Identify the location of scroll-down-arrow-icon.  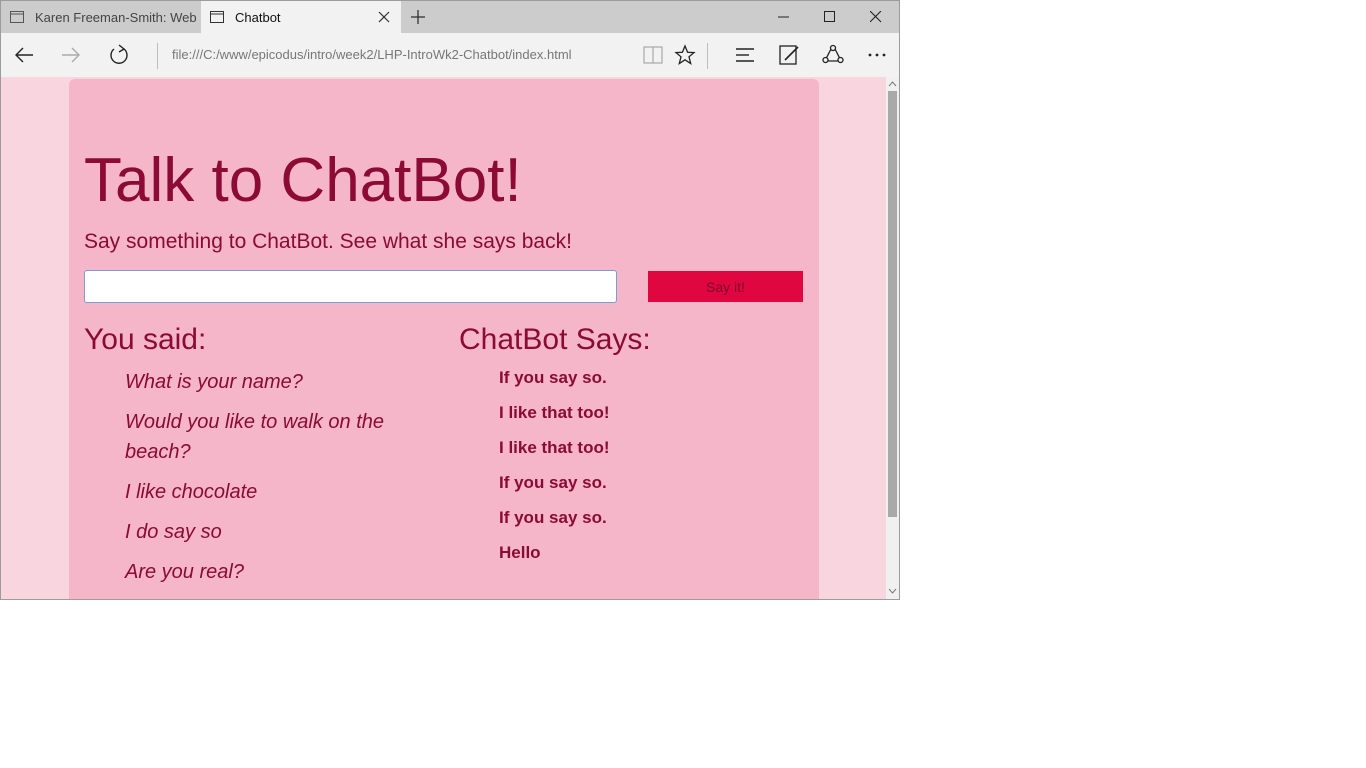
(892, 591).